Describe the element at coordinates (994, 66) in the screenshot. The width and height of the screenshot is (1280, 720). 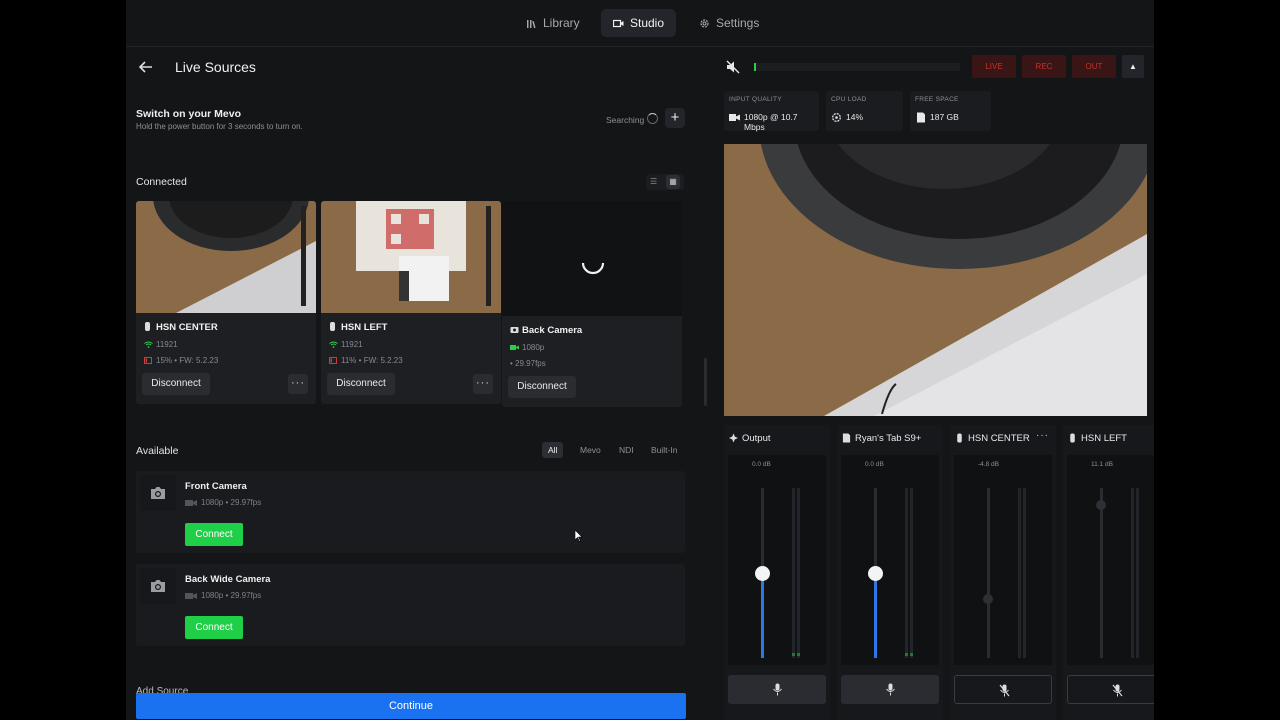
I see `live-button: LIVE` at that location.